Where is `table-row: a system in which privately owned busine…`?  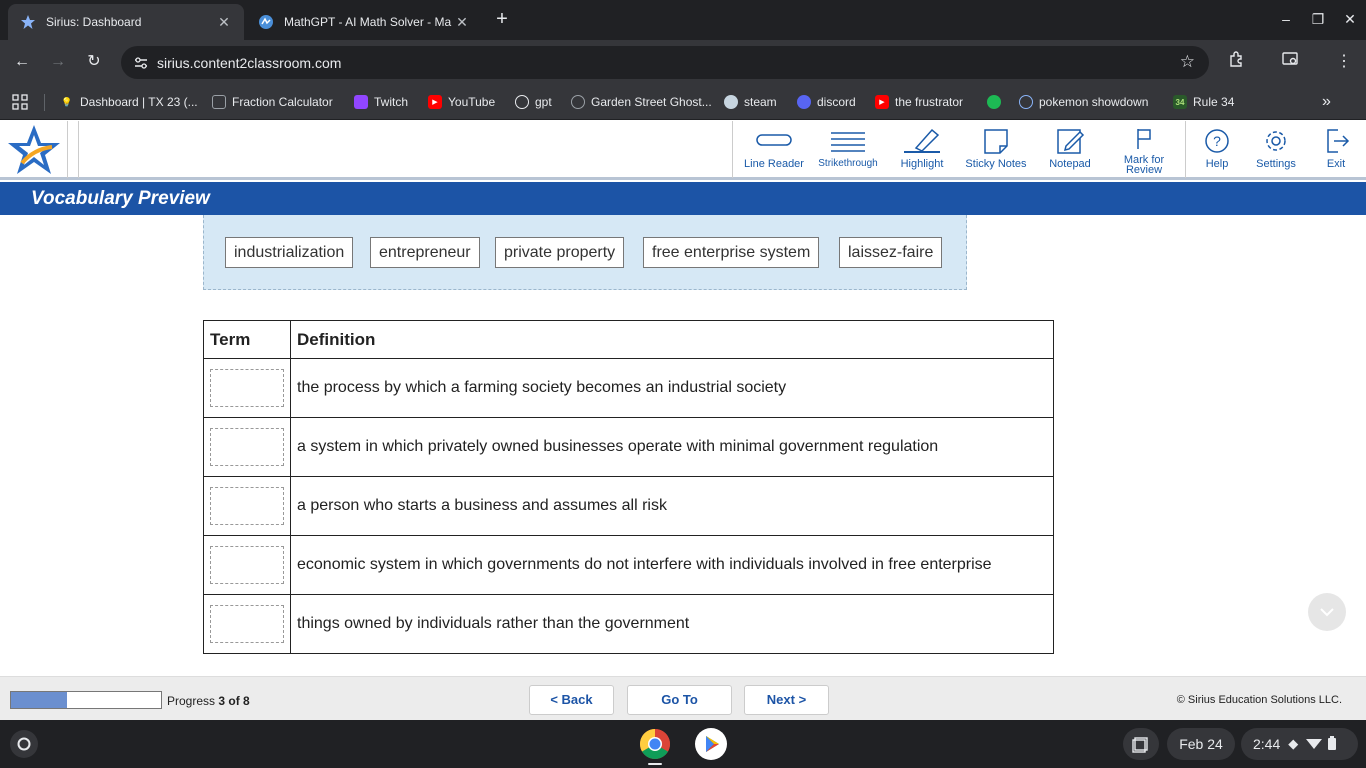 table-row: a system in which privately owned busine… is located at coordinates (628, 447).